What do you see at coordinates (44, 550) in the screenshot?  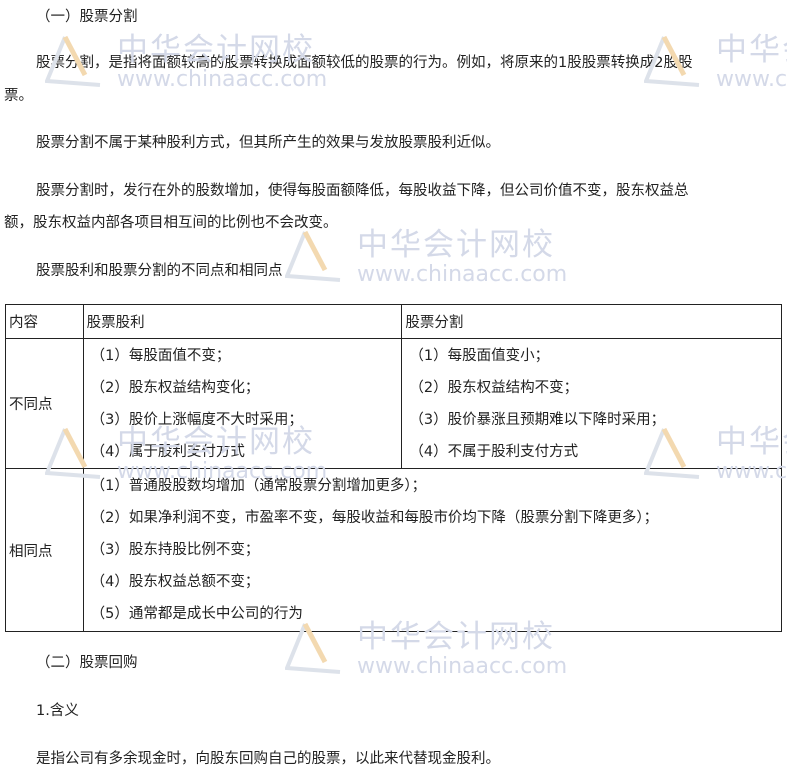 I see `row-label-similarities: 相同点` at bounding box center [44, 550].